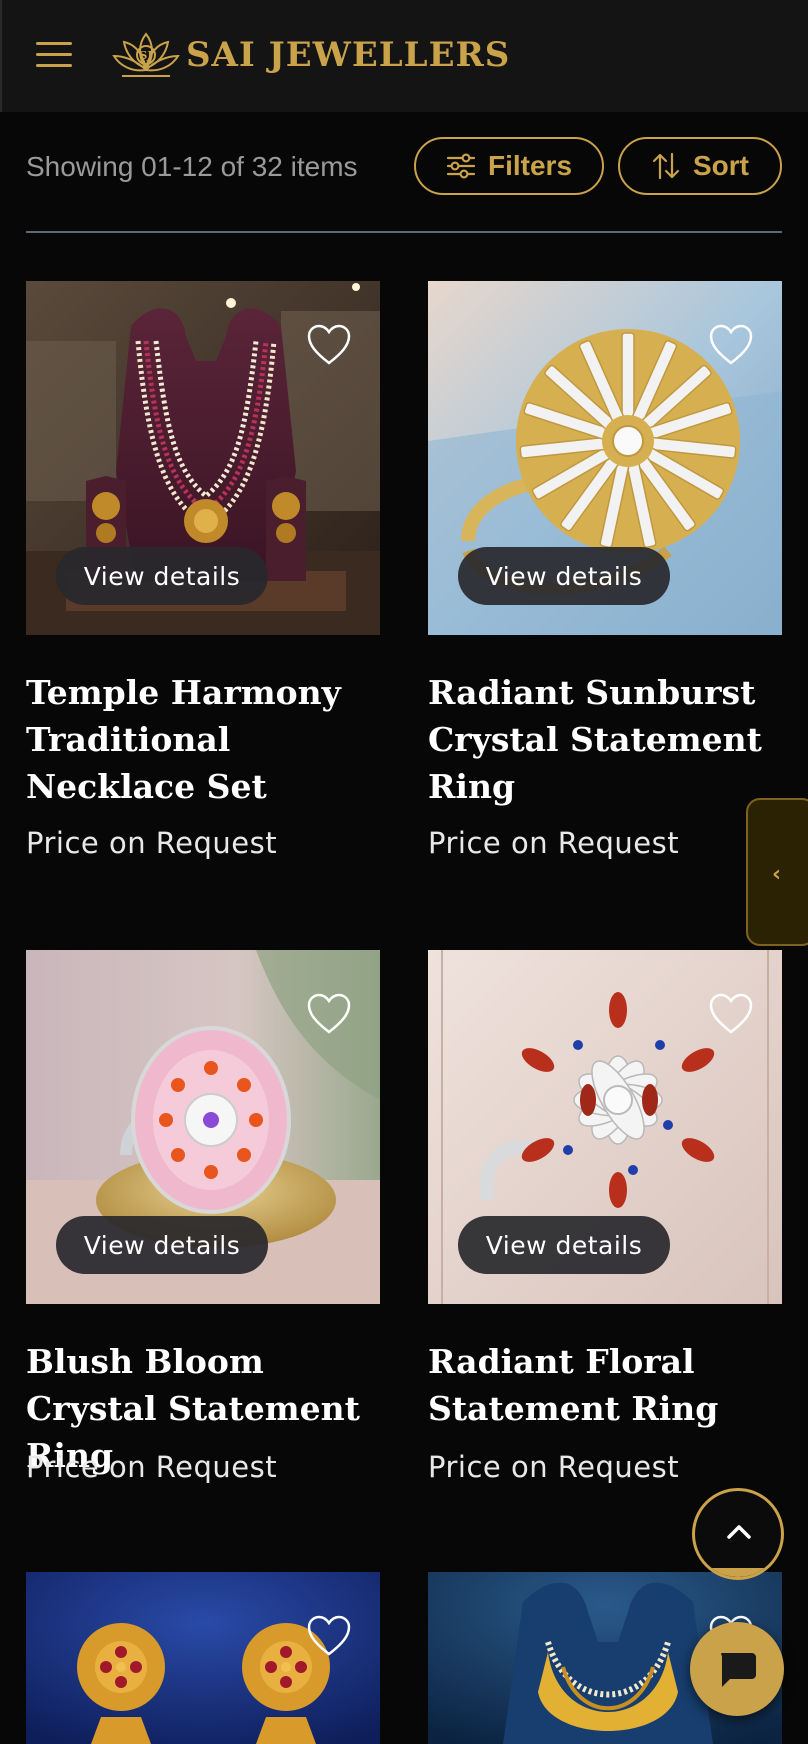  What do you see at coordinates (203, 1658) in the screenshot?
I see `product-image` at bounding box center [203, 1658].